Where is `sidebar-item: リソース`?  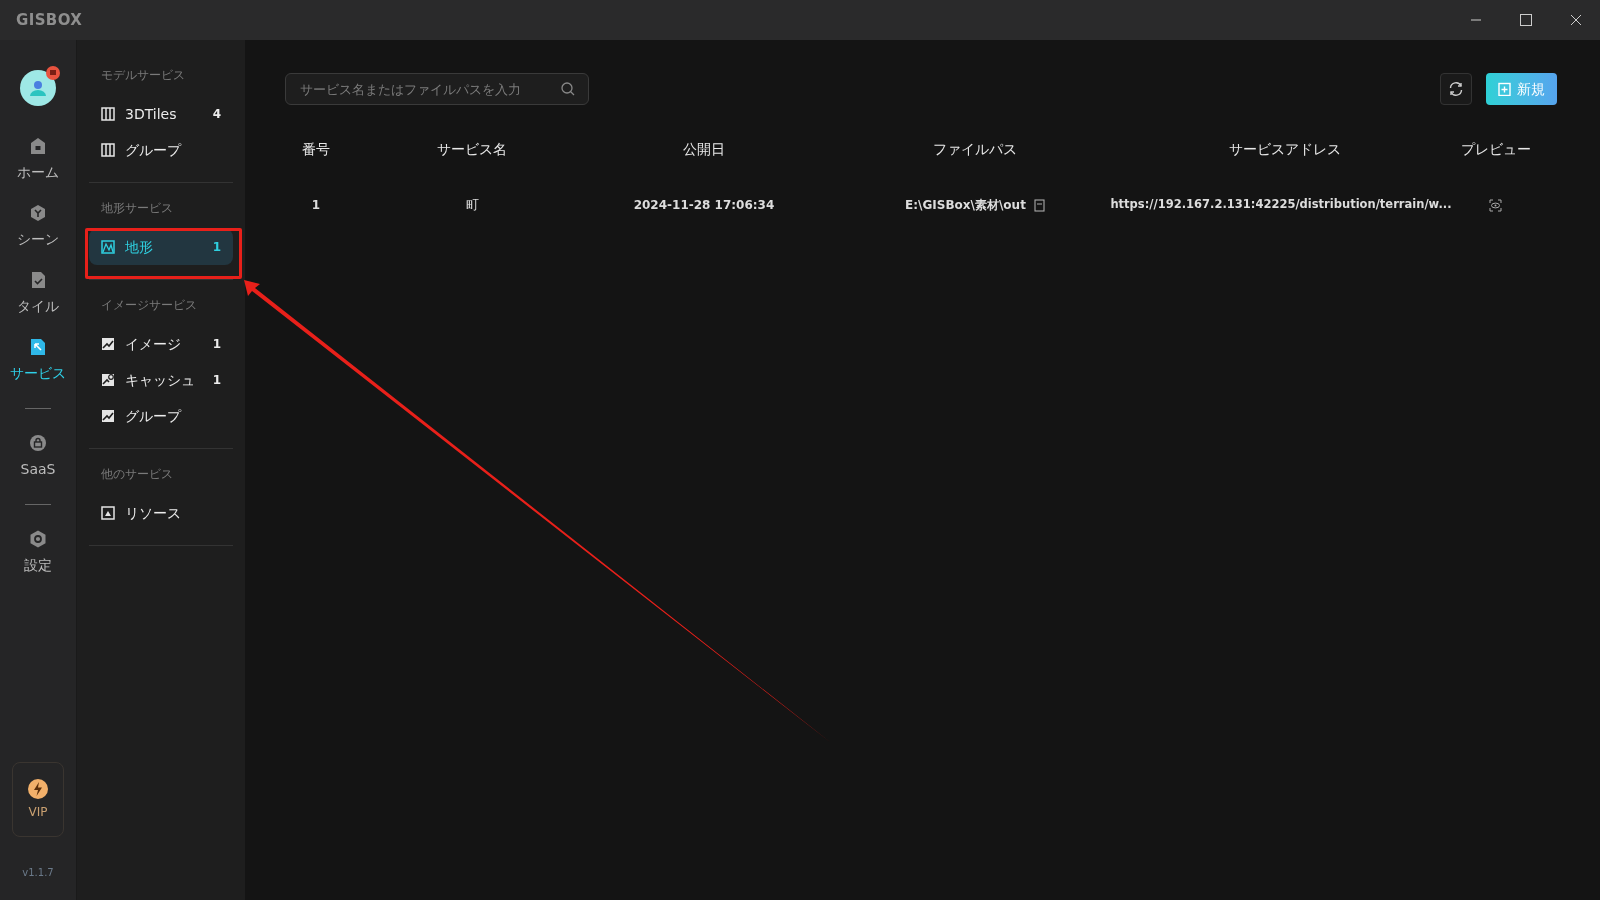 sidebar-item: リソース is located at coordinates (161, 513).